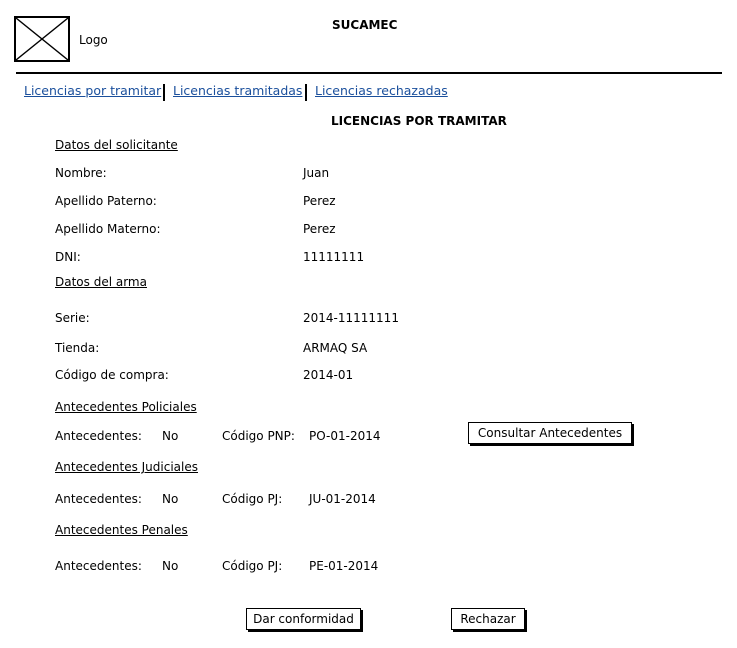 This screenshot has width=737, height=648. What do you see at coordinates (344, 566) in the screenshot?
I see `codigo-pj-penal-value: PE-01-2014` at bounding box center [344, 566].